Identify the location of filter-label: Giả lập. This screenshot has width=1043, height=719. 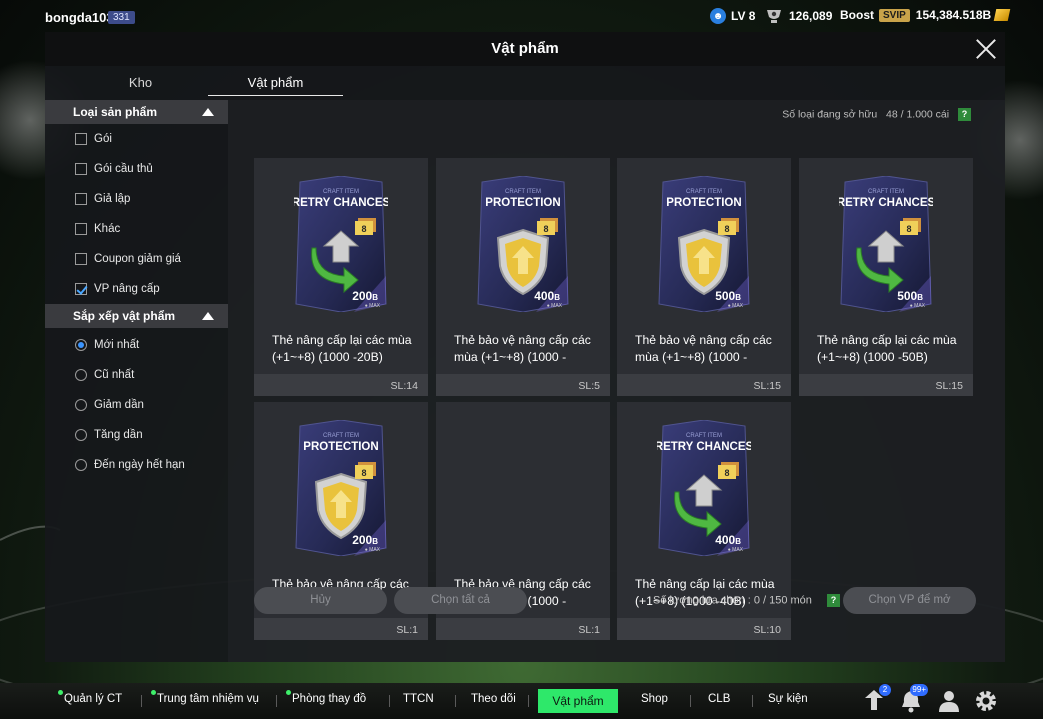
(112, 199).